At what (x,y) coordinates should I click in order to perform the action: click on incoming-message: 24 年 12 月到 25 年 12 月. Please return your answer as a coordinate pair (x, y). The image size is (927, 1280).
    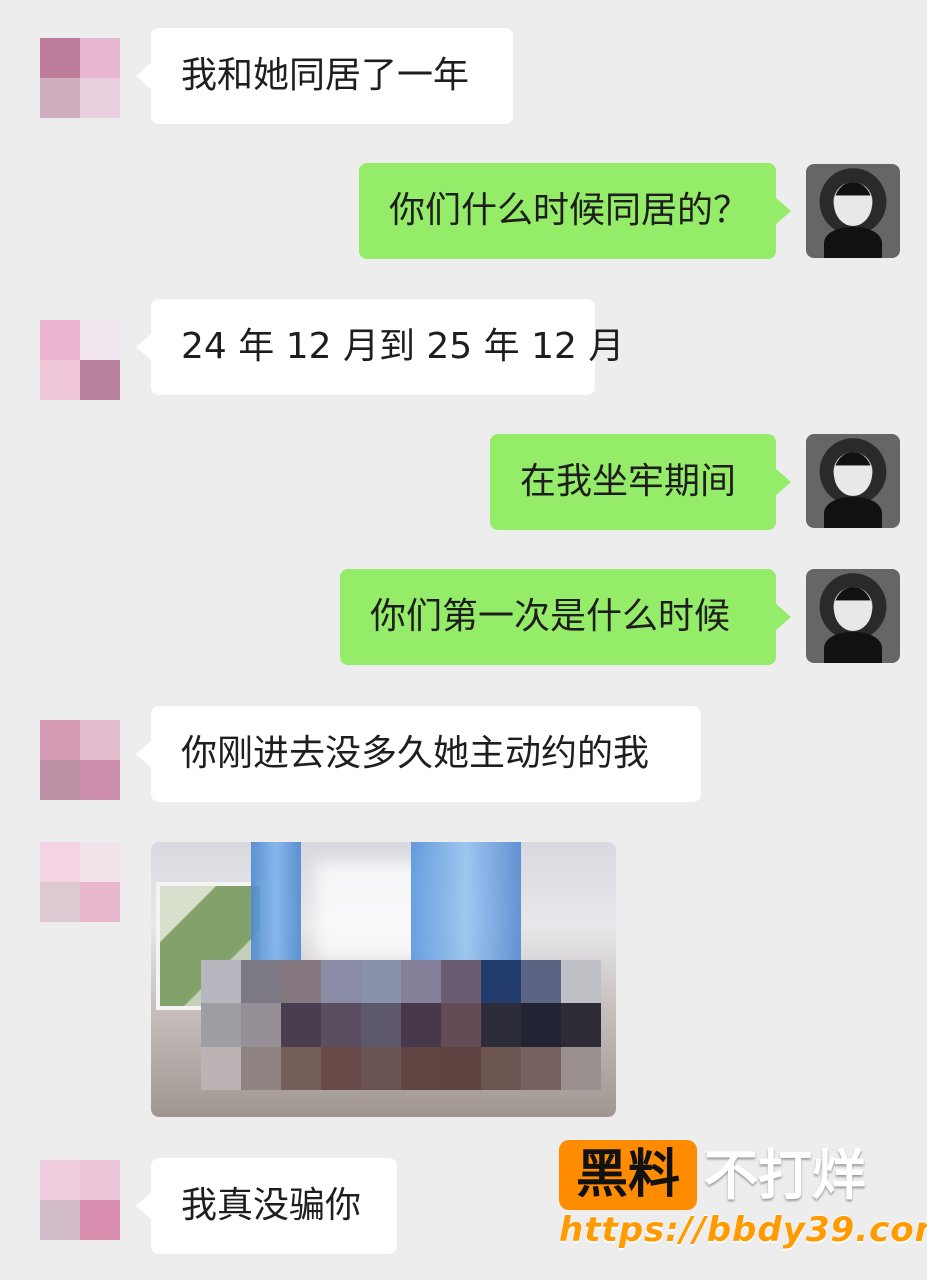
    Looking at the image, I should click on (380, 347).